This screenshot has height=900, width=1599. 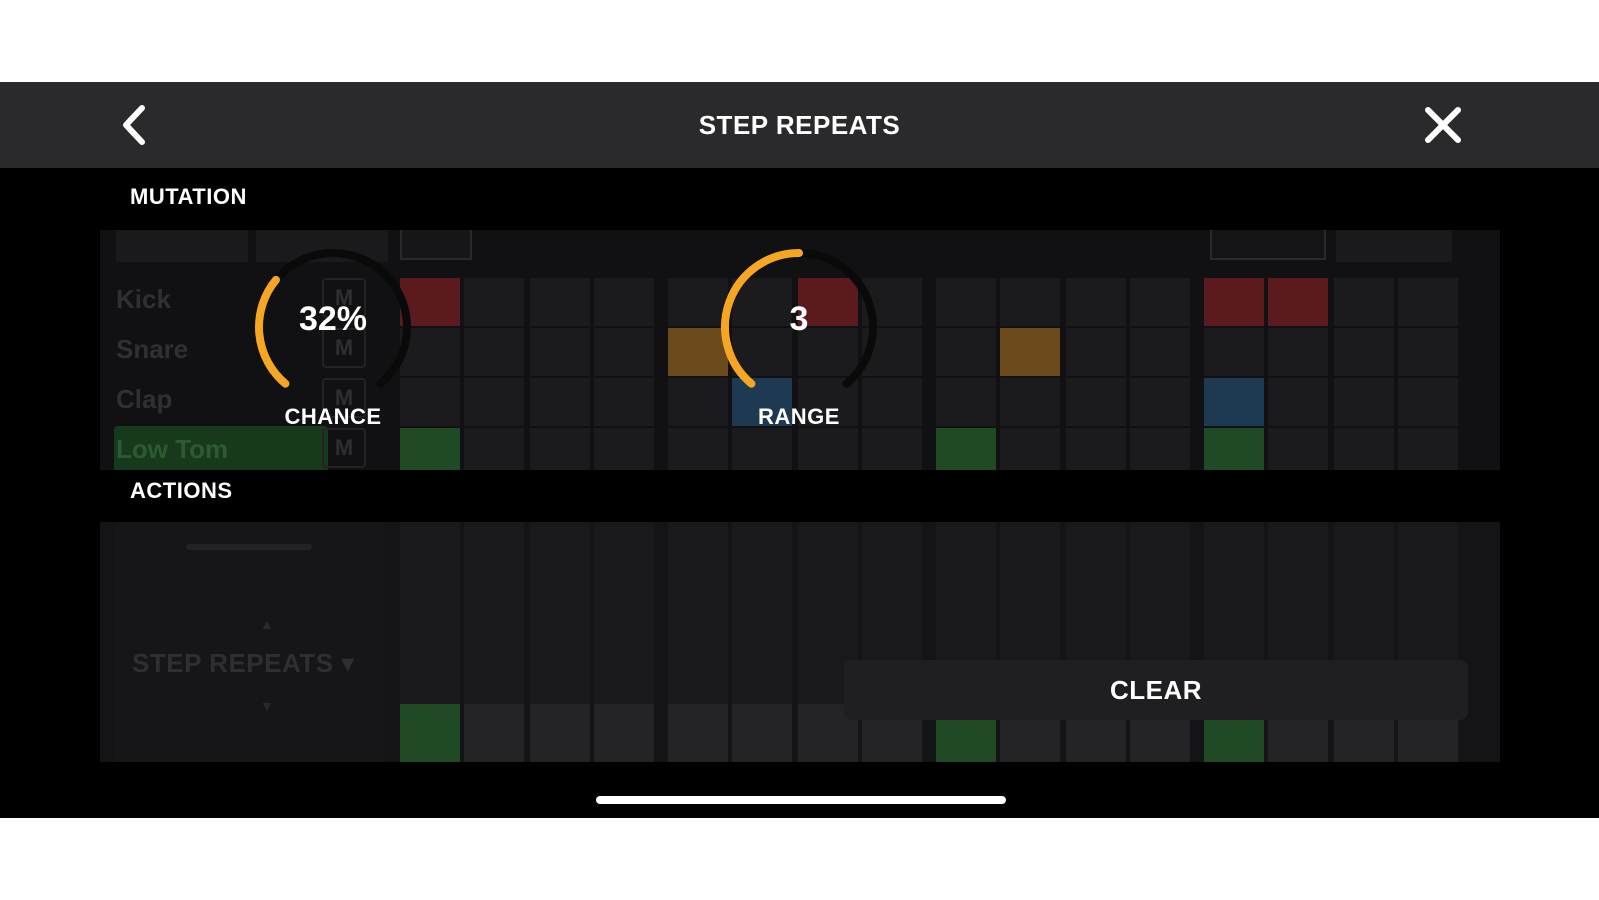 What do you see at coordinates (249, 642) in the screenshot?
I see `lane-selector-panel: ▲ STEP REPEATS ▾ ▼` at bounding box center [249, 642].